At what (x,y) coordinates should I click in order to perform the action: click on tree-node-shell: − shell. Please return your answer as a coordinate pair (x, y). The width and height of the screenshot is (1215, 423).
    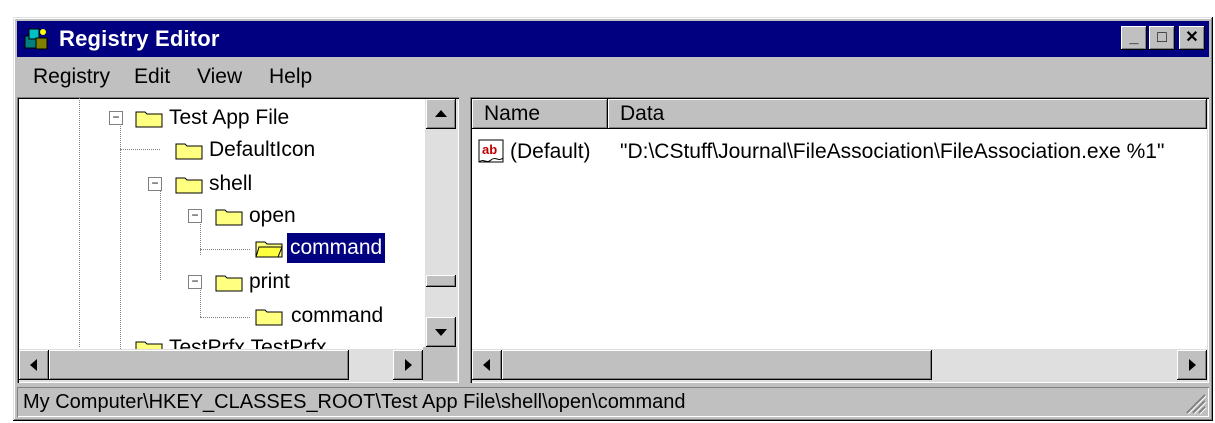
    Looking at the image, I should click on (217, 184).